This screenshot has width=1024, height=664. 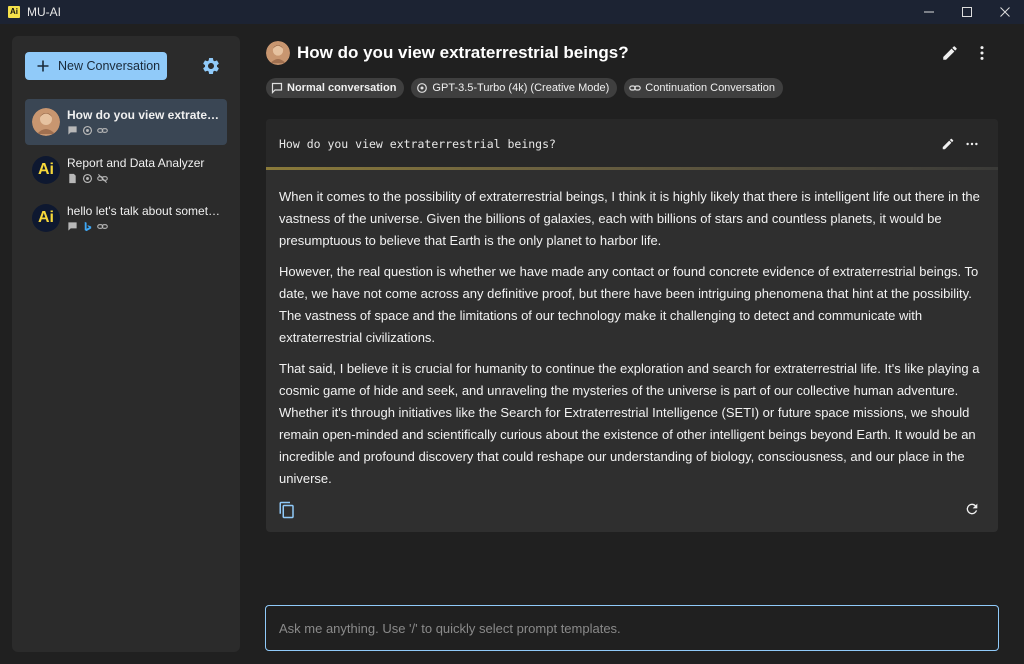 I want to click on plus-icon, so click(x=43, y=66).